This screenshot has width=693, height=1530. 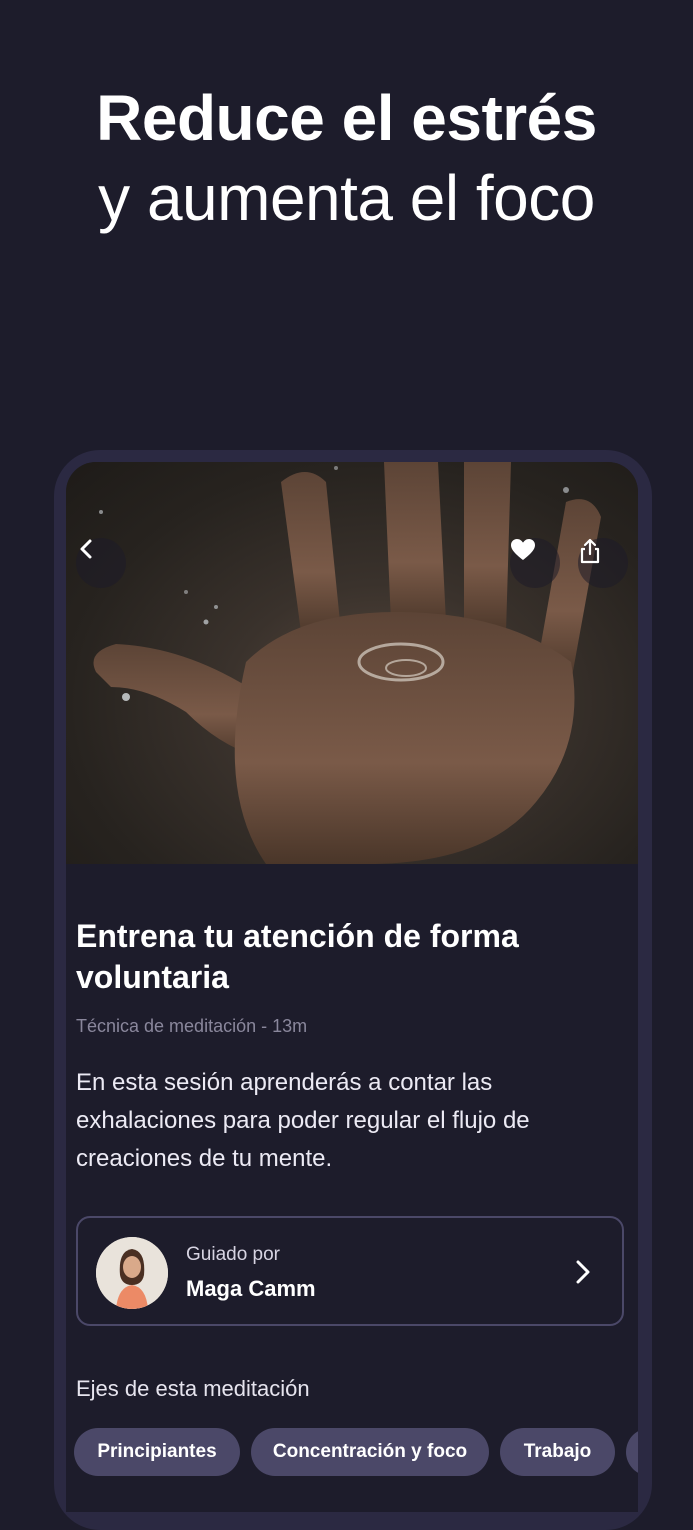 I want to click on session-title: Entrena tu atención de forma voluntaria, so click(x=297, y=956).